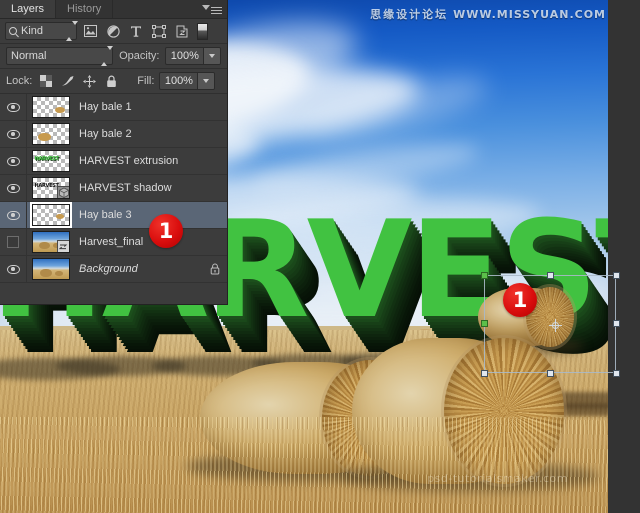 Image resolution: width=640 pixels, height=513 pixels. What do you see at coordinates (60, 56) in the screenshot?
I see `blend-mode-select: Normal` at bounding box center [60, 56].